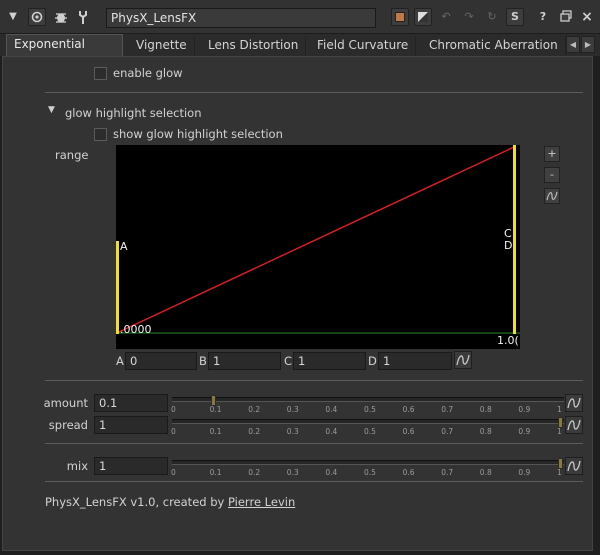 This screenshot has height=555, width=600. What do you see at coordinates (131, 403) in the screenshot?
I see `amount-field: 0.1` at bounding box center [131, 403].